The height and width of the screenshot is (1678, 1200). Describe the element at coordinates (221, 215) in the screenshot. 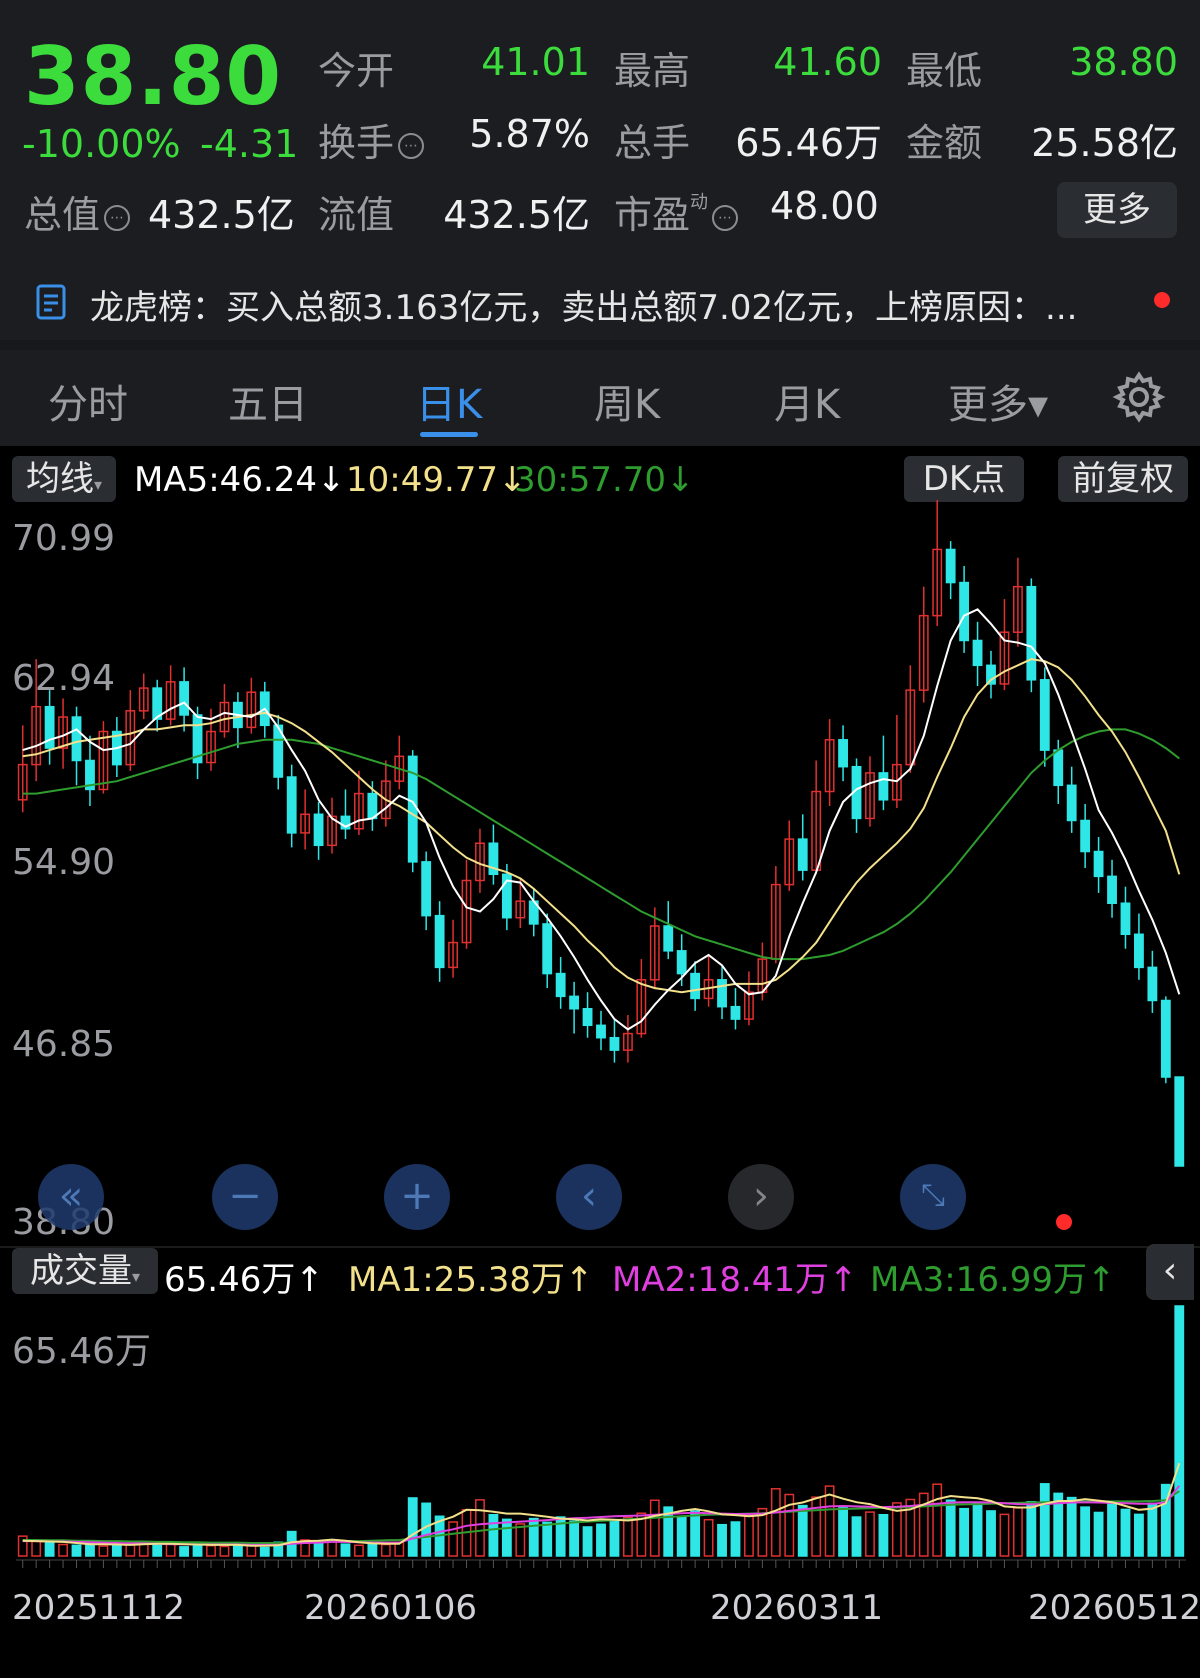

I see `total-cap-value: 432.5亿` at that location.